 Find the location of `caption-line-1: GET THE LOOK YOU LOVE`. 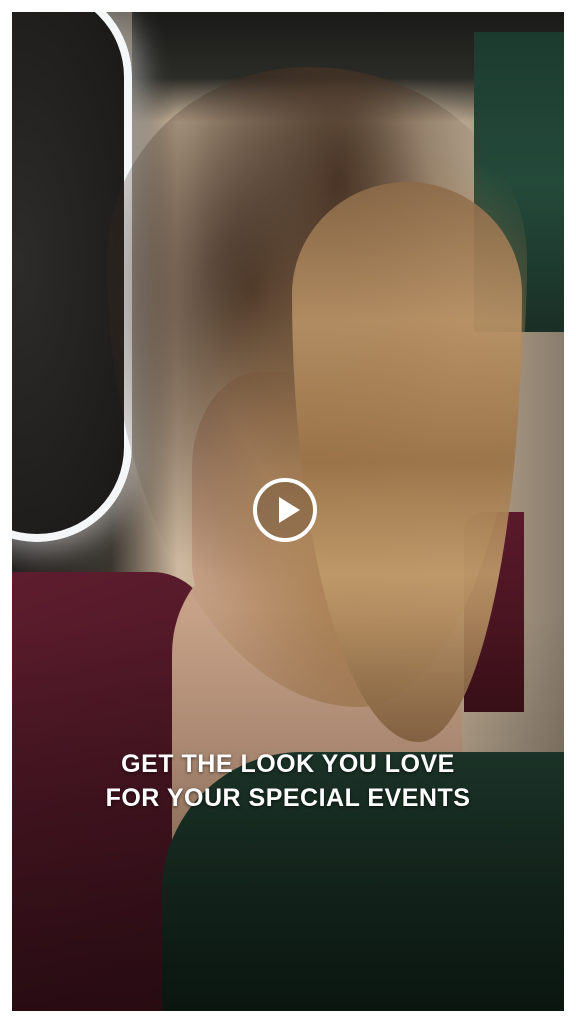

caption-line-1: GET THE LOOK YOU LOVE is located at coordinates (288, 764).